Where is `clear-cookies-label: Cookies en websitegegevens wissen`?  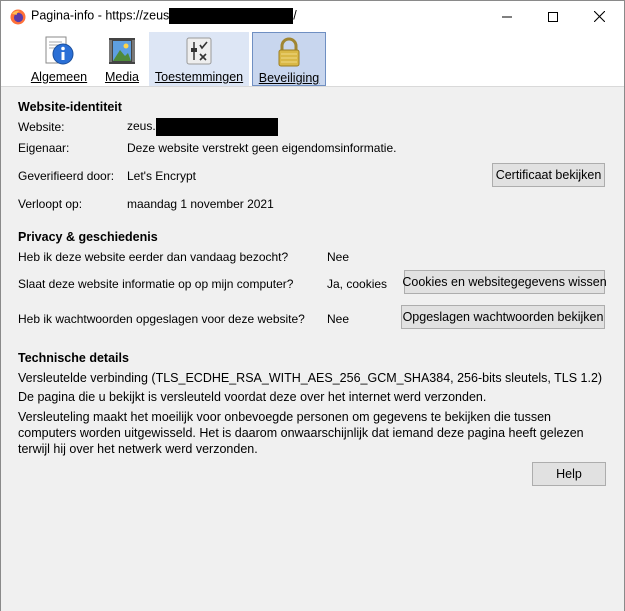 clear-cookies-label: Cookies en websitegegevens wissen is located at coordinates (504, 282).